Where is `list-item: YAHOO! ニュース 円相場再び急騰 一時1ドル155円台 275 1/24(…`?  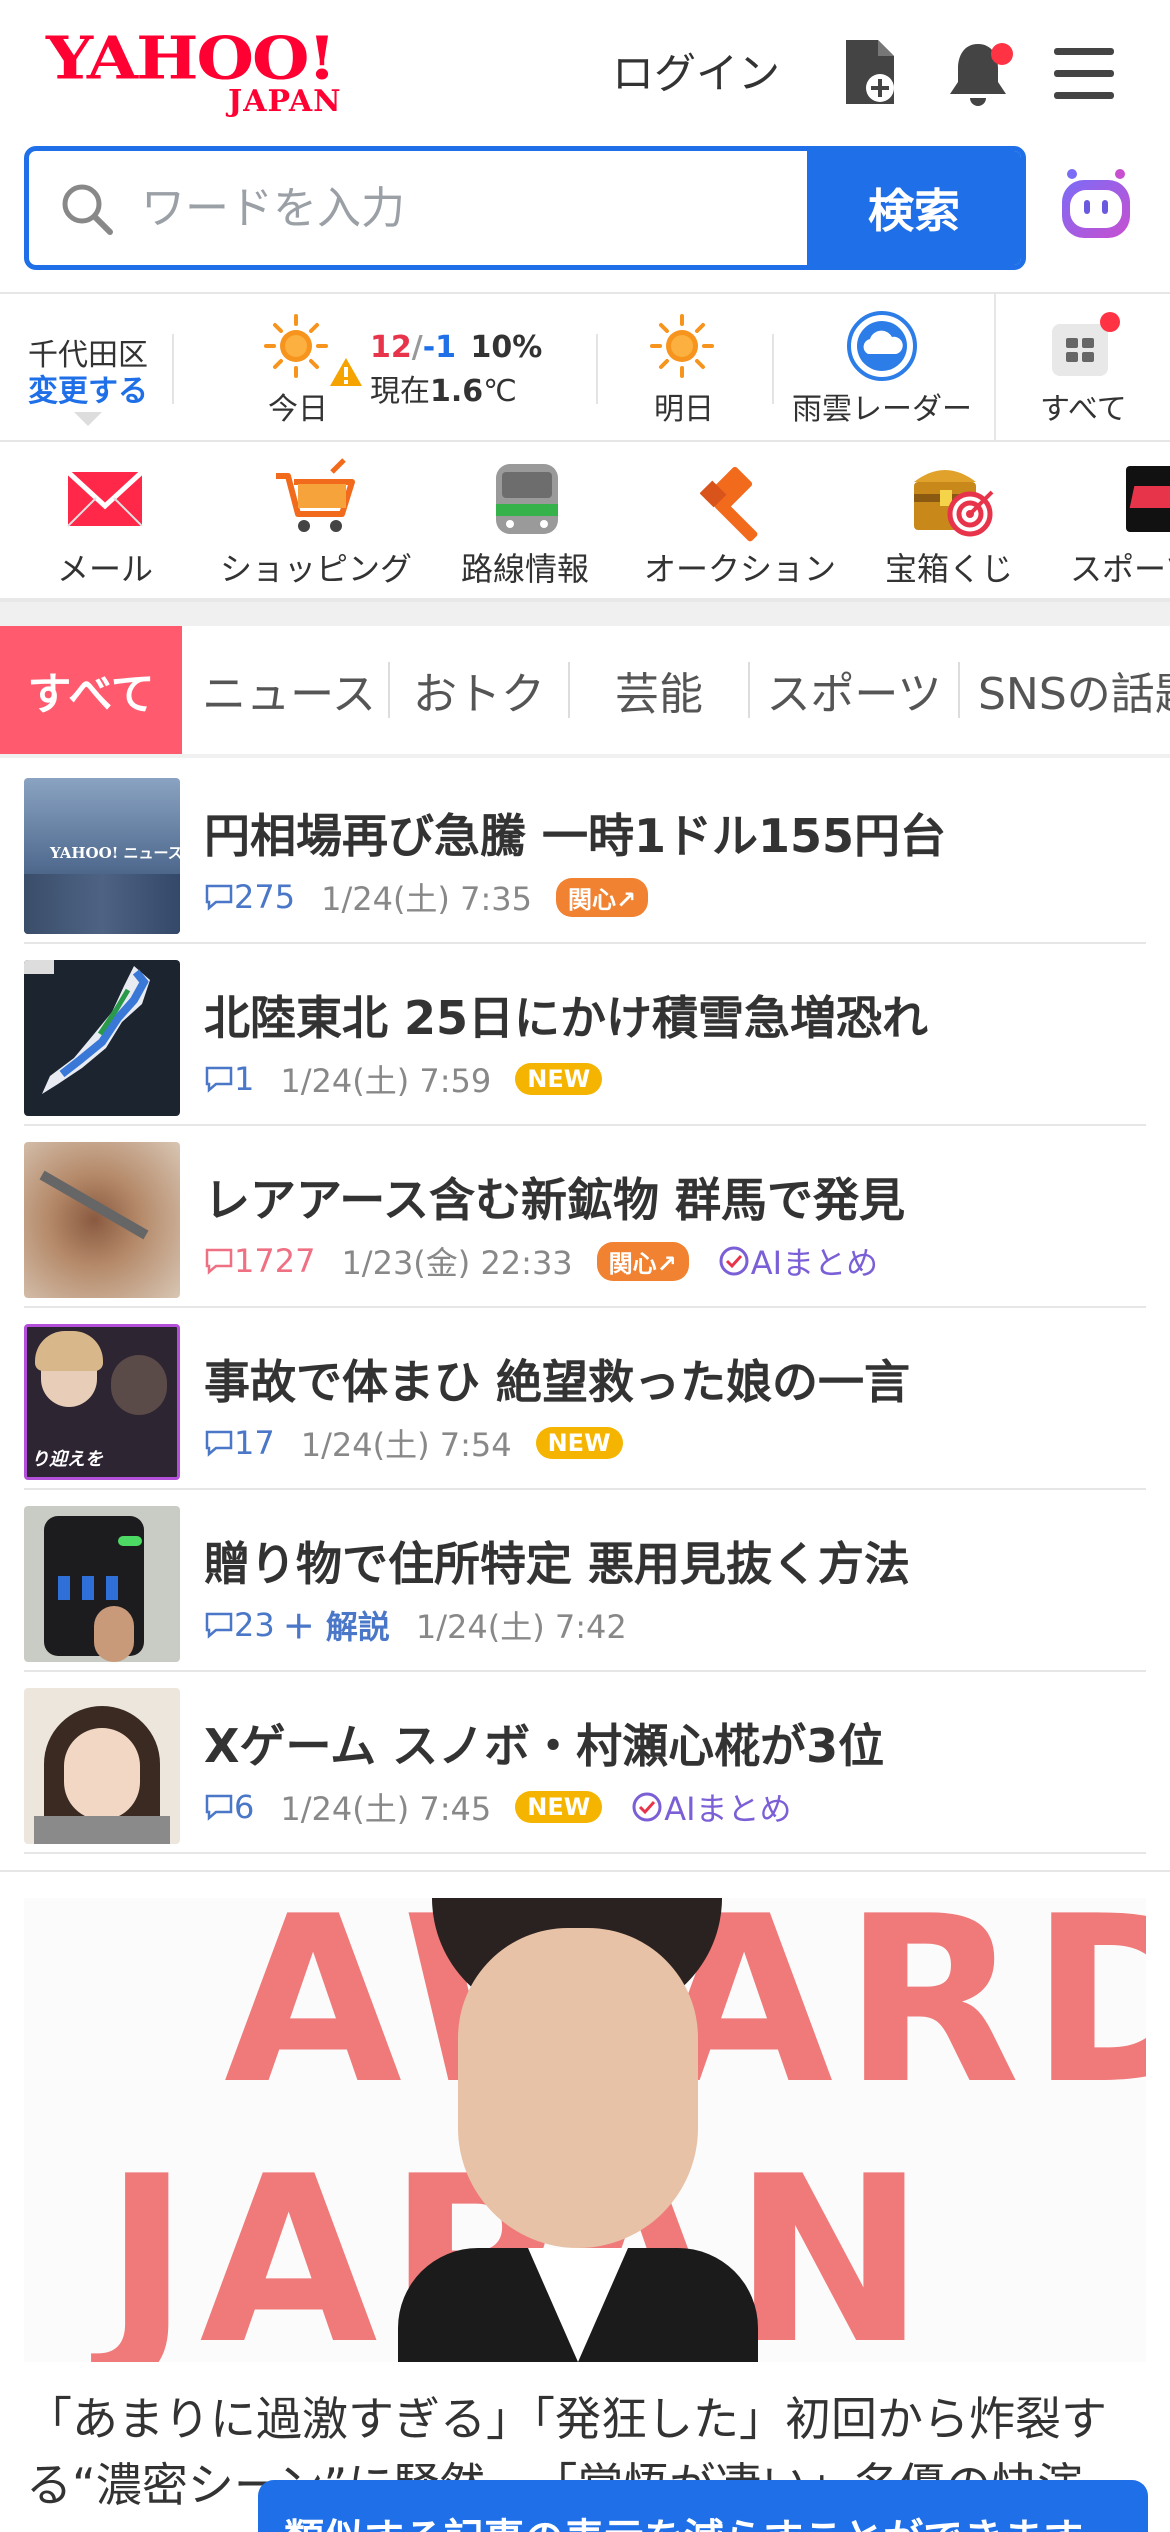 list-item: YAHOO! ニュース 円相場再び急騰 一時1ドル155円台 275 1/24(… is located at coordinates (585, 853).